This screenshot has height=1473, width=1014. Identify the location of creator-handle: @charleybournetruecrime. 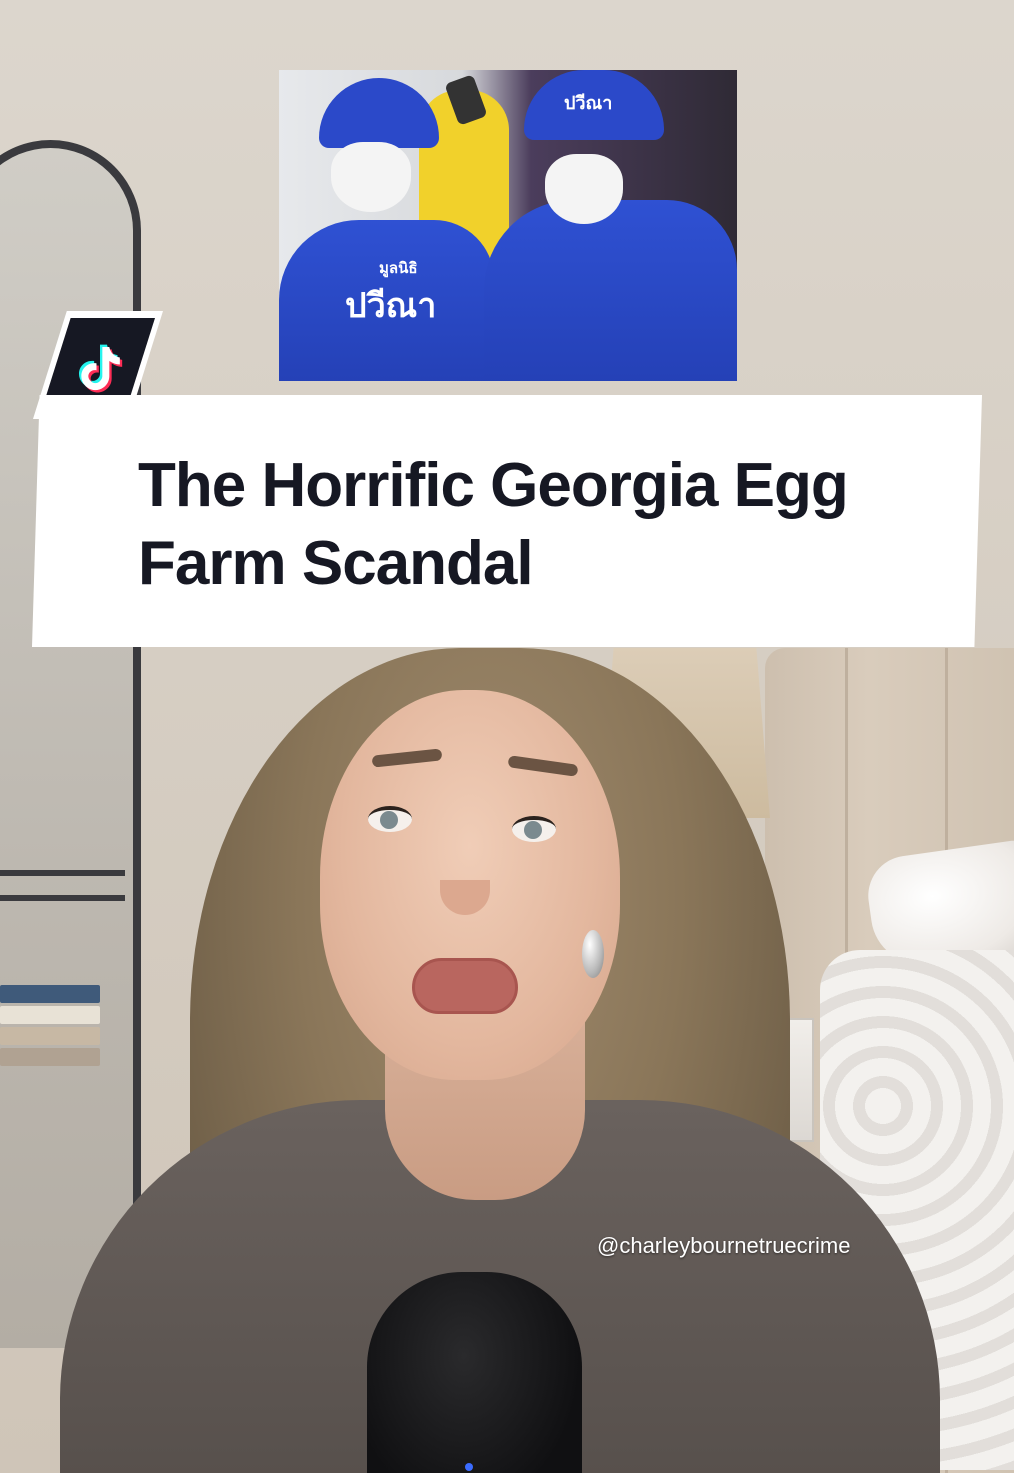
(723, 1246).